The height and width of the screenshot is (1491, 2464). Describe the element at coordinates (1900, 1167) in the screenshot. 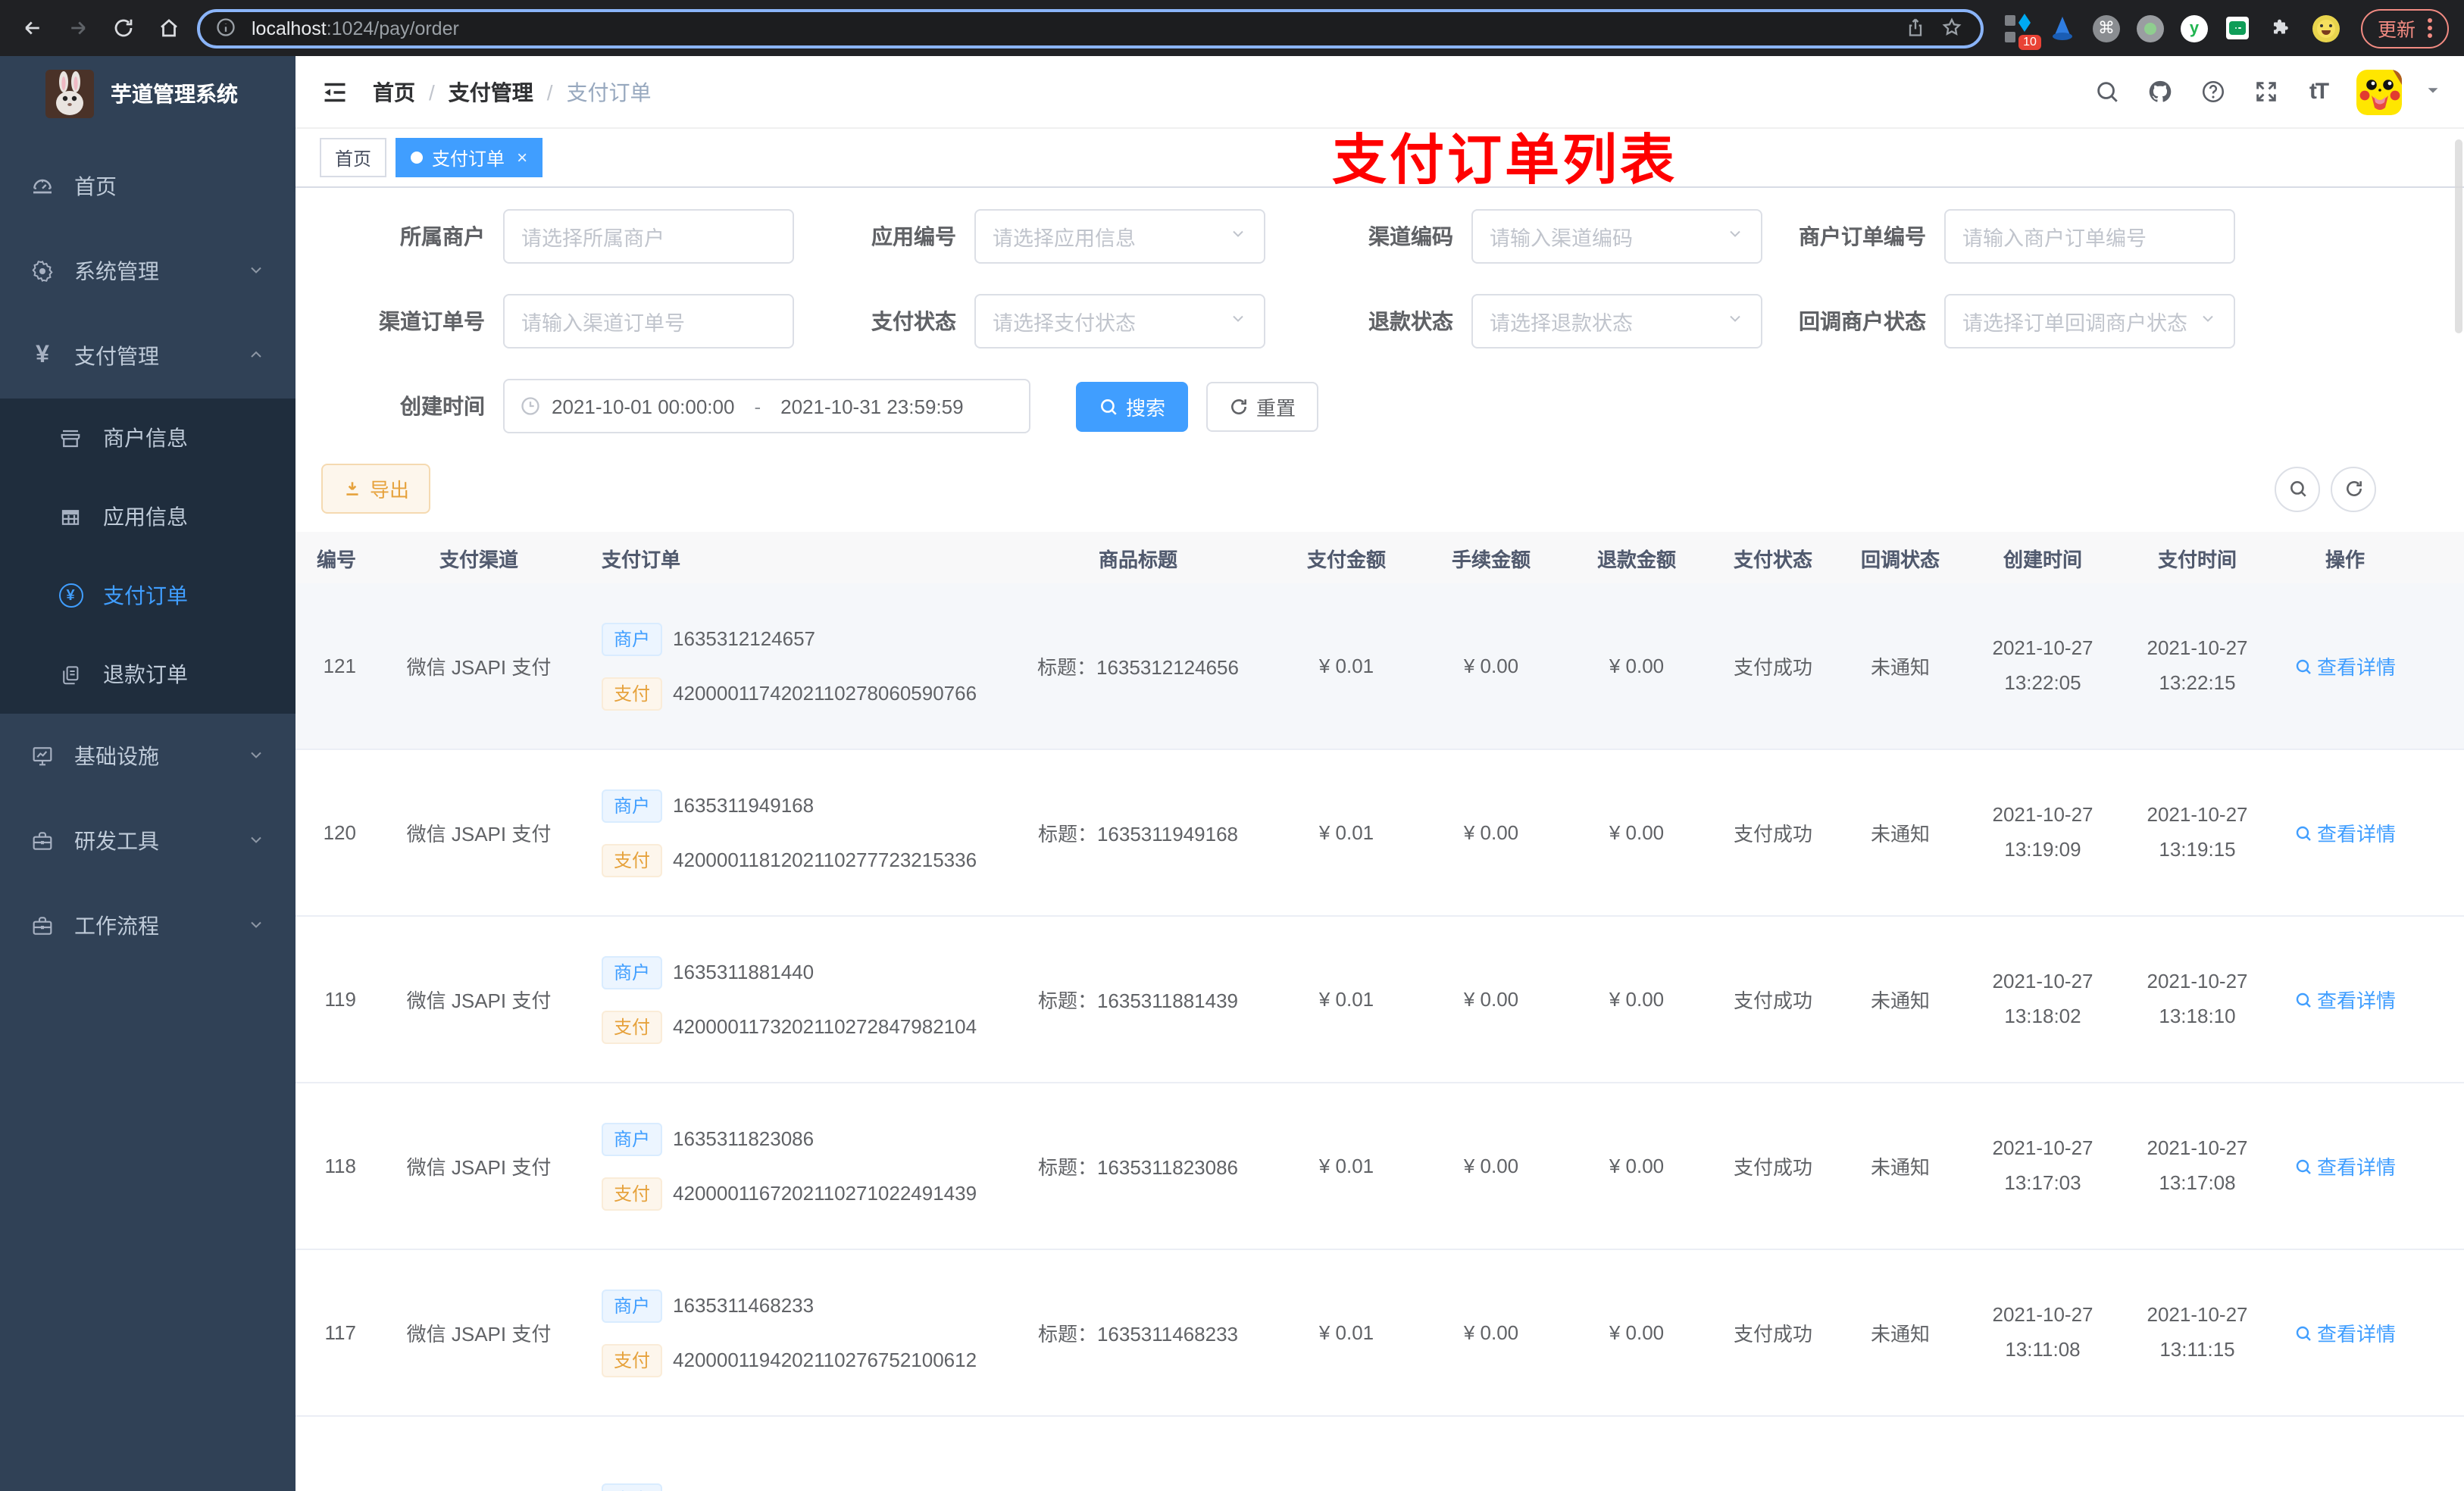

I see `notify-cell: 未通知` at that location.